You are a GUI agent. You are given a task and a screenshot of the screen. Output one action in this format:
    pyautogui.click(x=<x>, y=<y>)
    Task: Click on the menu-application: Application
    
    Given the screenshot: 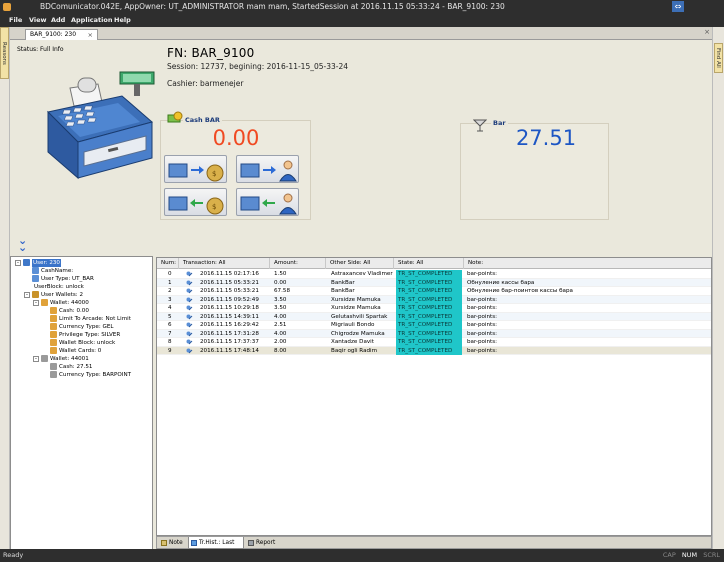 What is the action you would take?
    pyautogui.click(x=91, y=20)
    